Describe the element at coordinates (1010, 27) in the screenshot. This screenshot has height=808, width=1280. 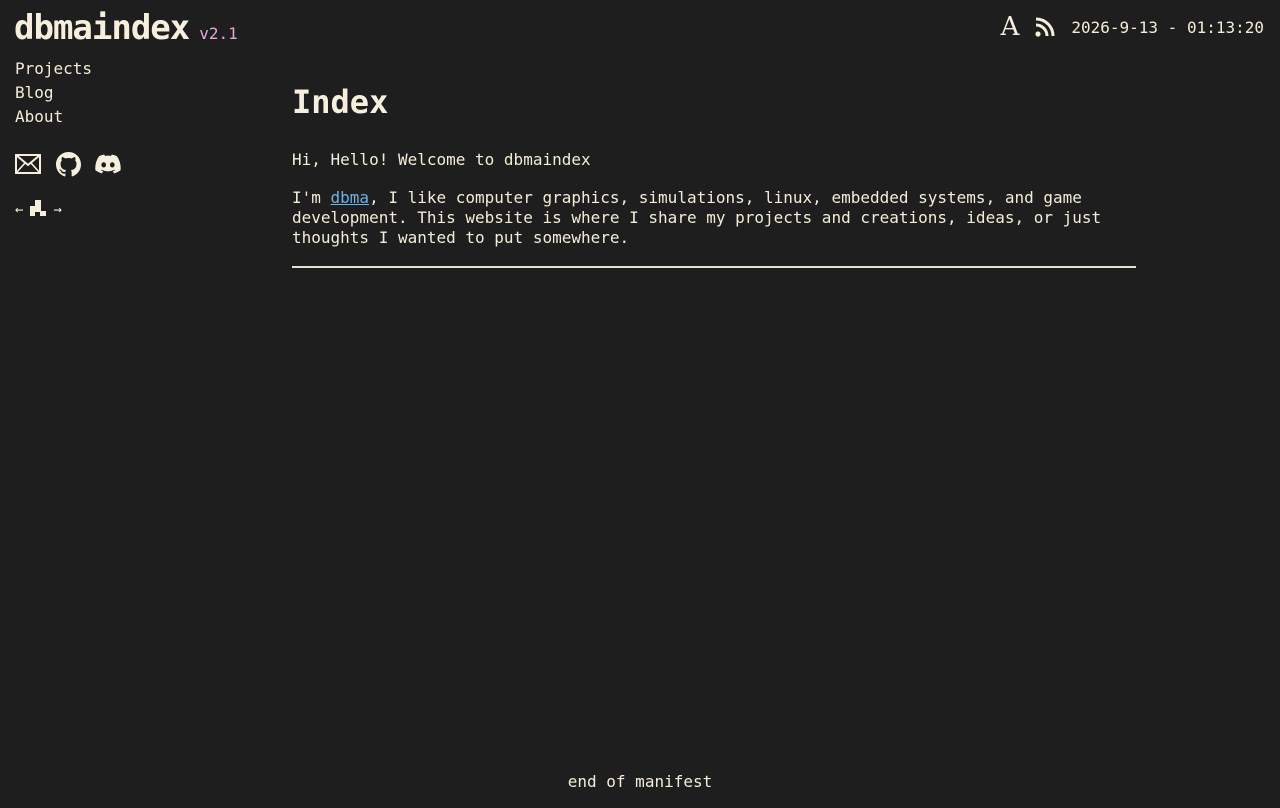
I see `font-toggle-button: A` at that location.